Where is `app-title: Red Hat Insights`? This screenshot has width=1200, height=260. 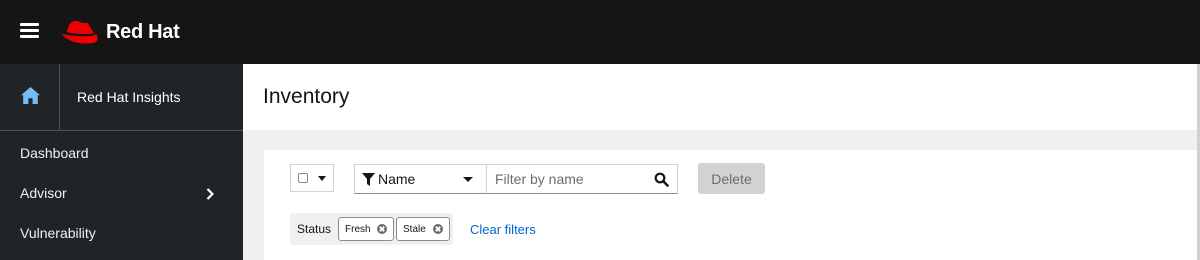 app-title: Red Hat Insights is located at coordinates (129, 97).